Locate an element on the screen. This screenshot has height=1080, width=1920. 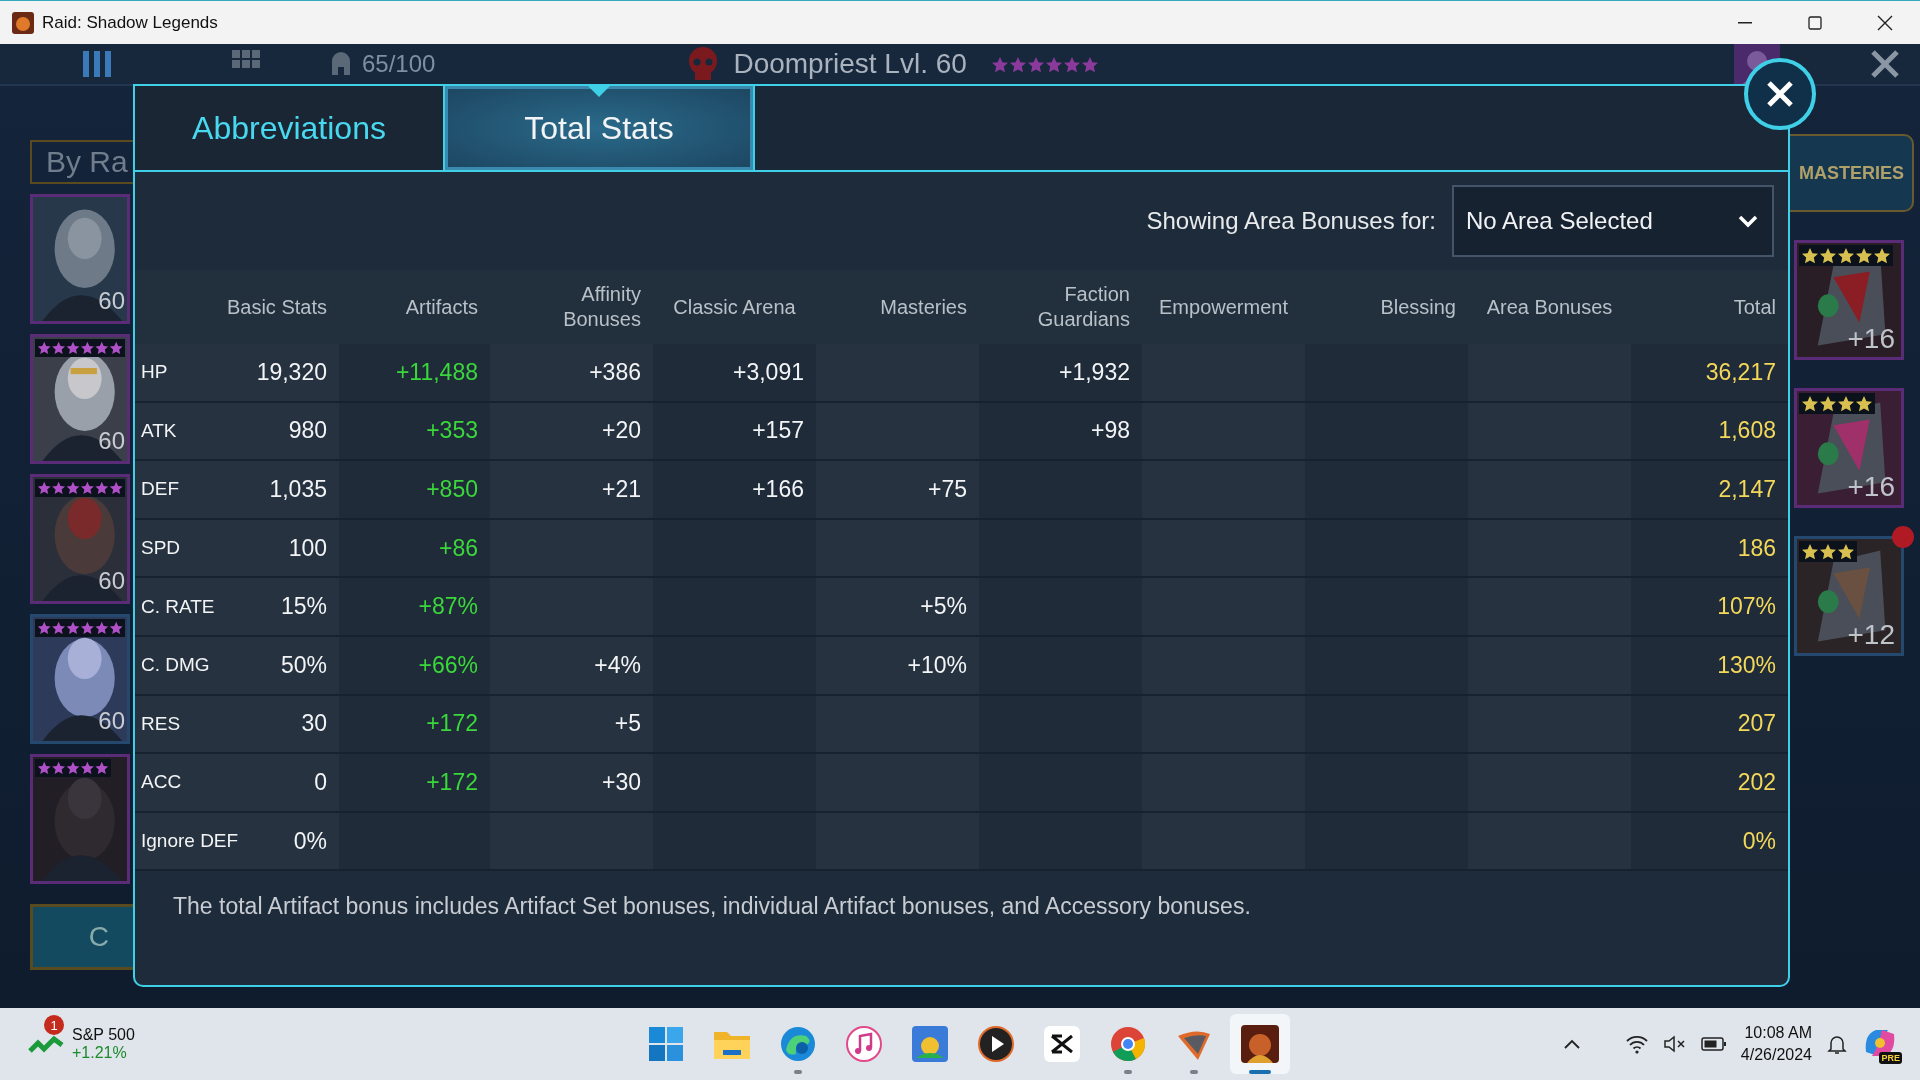
battery-icon is located at coordinates (1713, 1044).